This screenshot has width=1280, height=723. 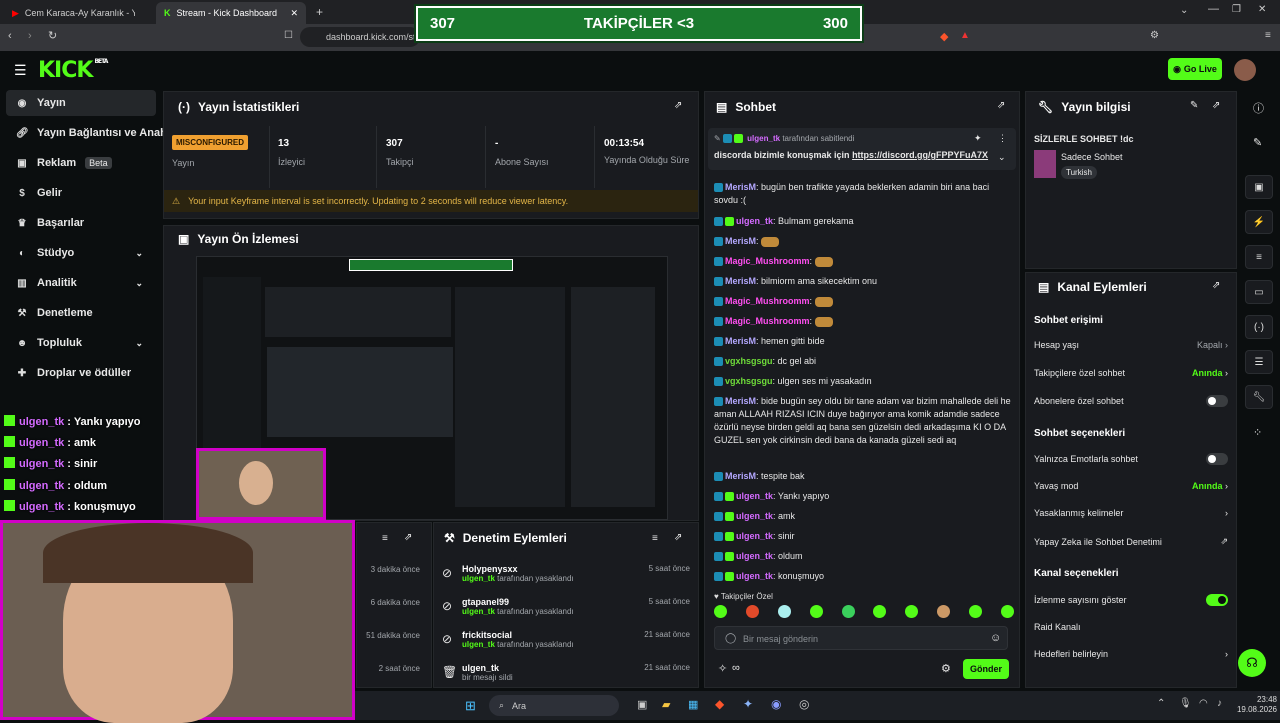 What do you see at coordinates (946, 668) in the screenshot?
I see `settings-gear-icon: ⚙` at bounding box center [946, 668].